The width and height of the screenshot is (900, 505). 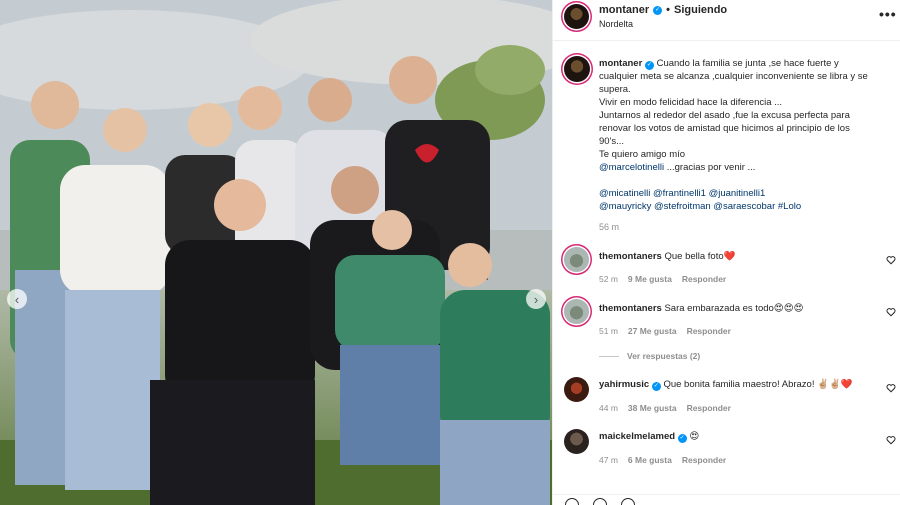 I want to click on following-button: Siguiendo, so click(x=700, y=10).